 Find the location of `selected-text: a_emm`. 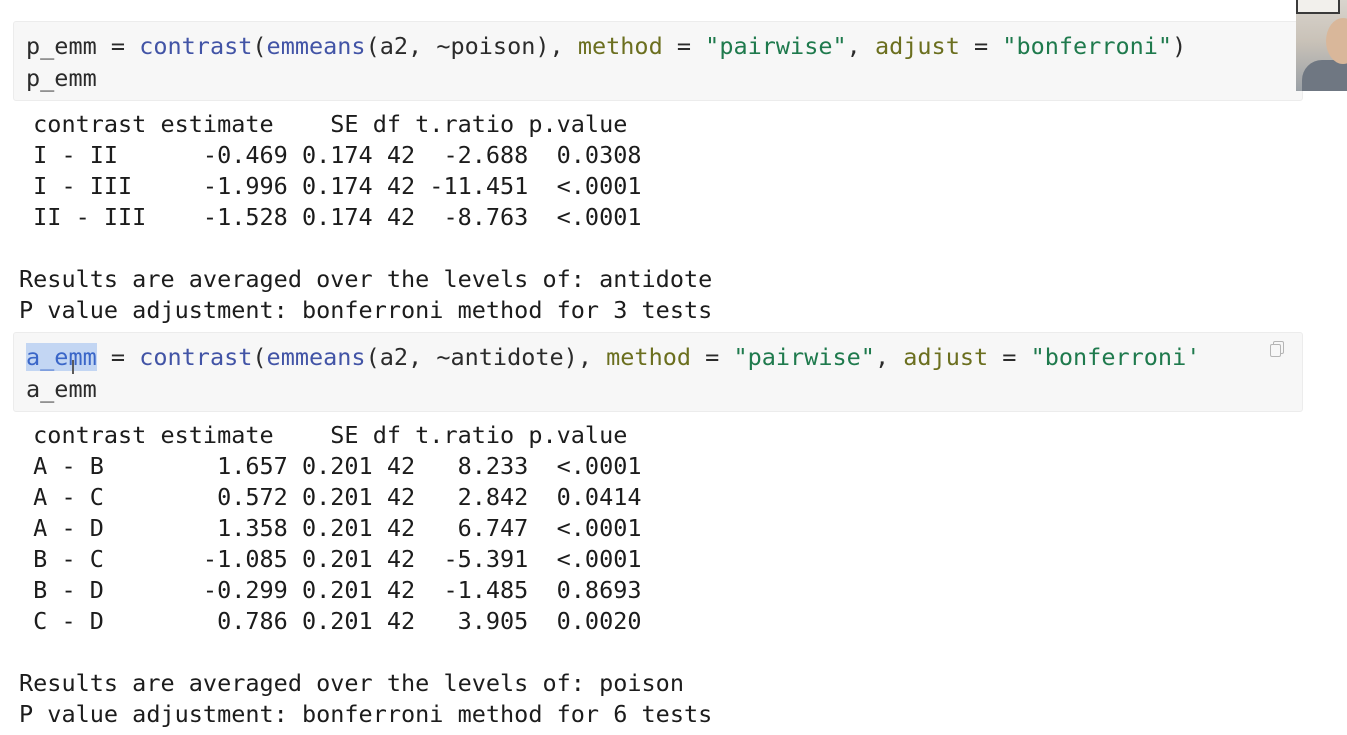

selected-text: a_emm is located at coordinates (61, 357).